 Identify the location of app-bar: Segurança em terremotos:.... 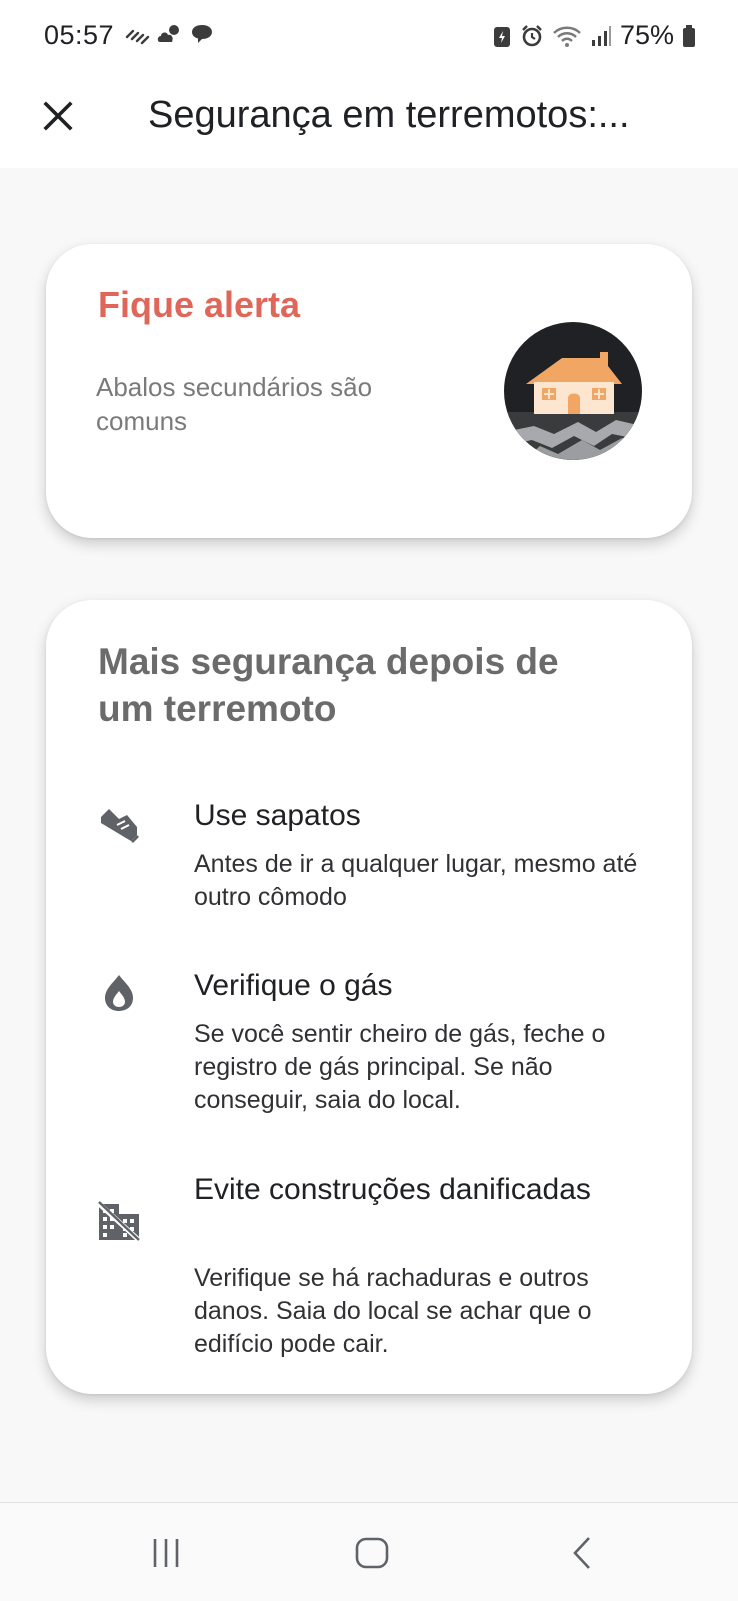
(369, 120).